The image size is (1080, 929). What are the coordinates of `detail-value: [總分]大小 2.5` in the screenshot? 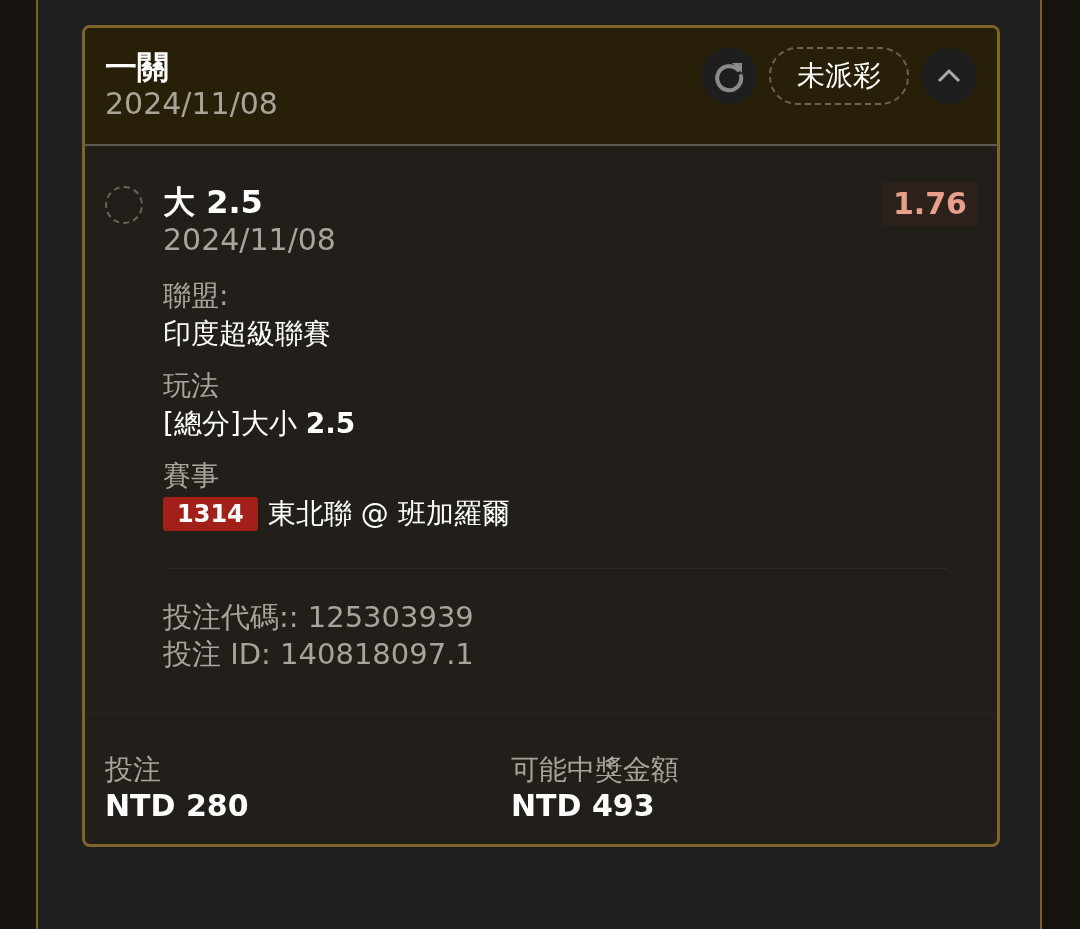 It's located at (259, 424).